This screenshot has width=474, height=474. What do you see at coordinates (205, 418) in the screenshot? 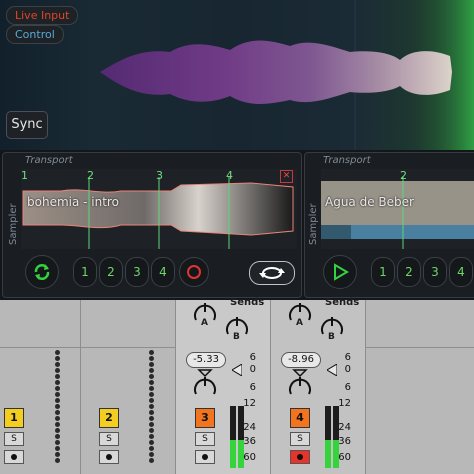
I see `track-3-activator: 3` at bounding box center [205, 418].